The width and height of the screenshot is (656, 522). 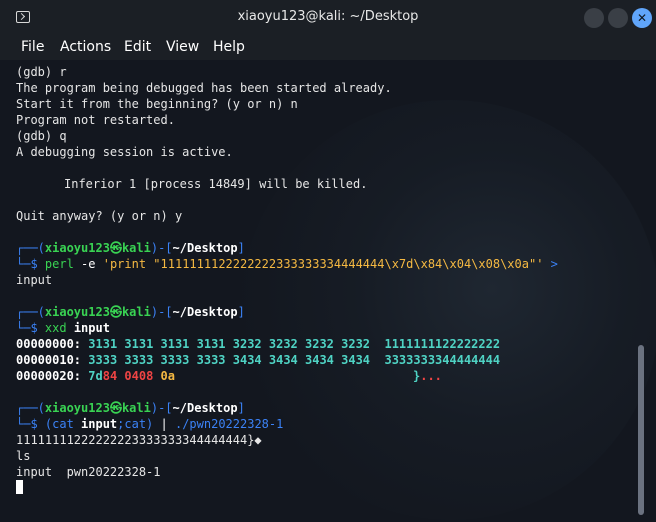 I want to click on title-bar: xiaoyu123@kali: ~/Desktop ✕, so click(x=328, y=18).